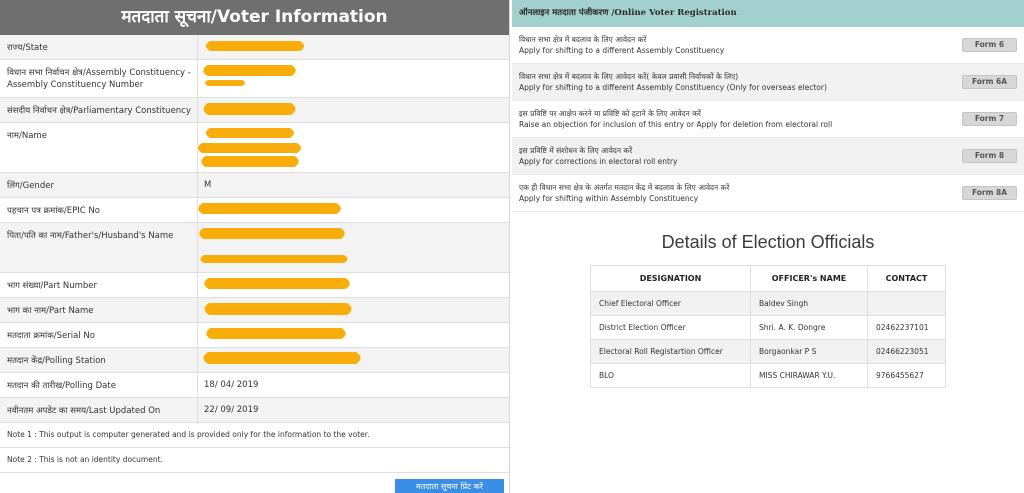 This screenshot has width=1024, height=493. Describe the element at coordinates (989, 45) in the screenshot. I see `form-button: Form 6` at that location.